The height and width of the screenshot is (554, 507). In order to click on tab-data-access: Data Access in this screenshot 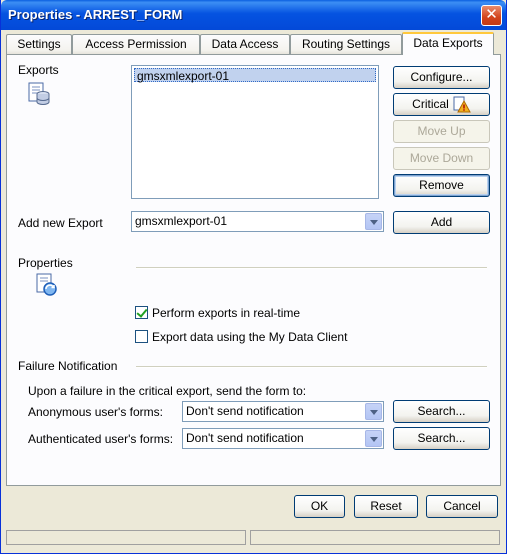, I will do `click(245, 44)`.